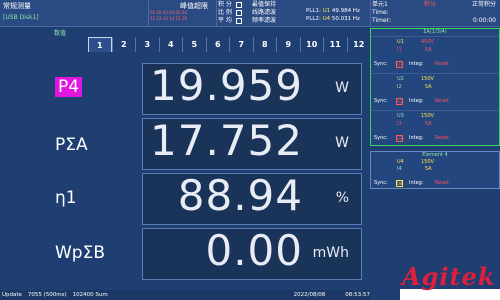 This screenshot has width=500, height=300. What do you see at coordinates (17, 6) in the screenshot?
I see `measure-mode-label: 常规测量` at bounding box center [17, 6].